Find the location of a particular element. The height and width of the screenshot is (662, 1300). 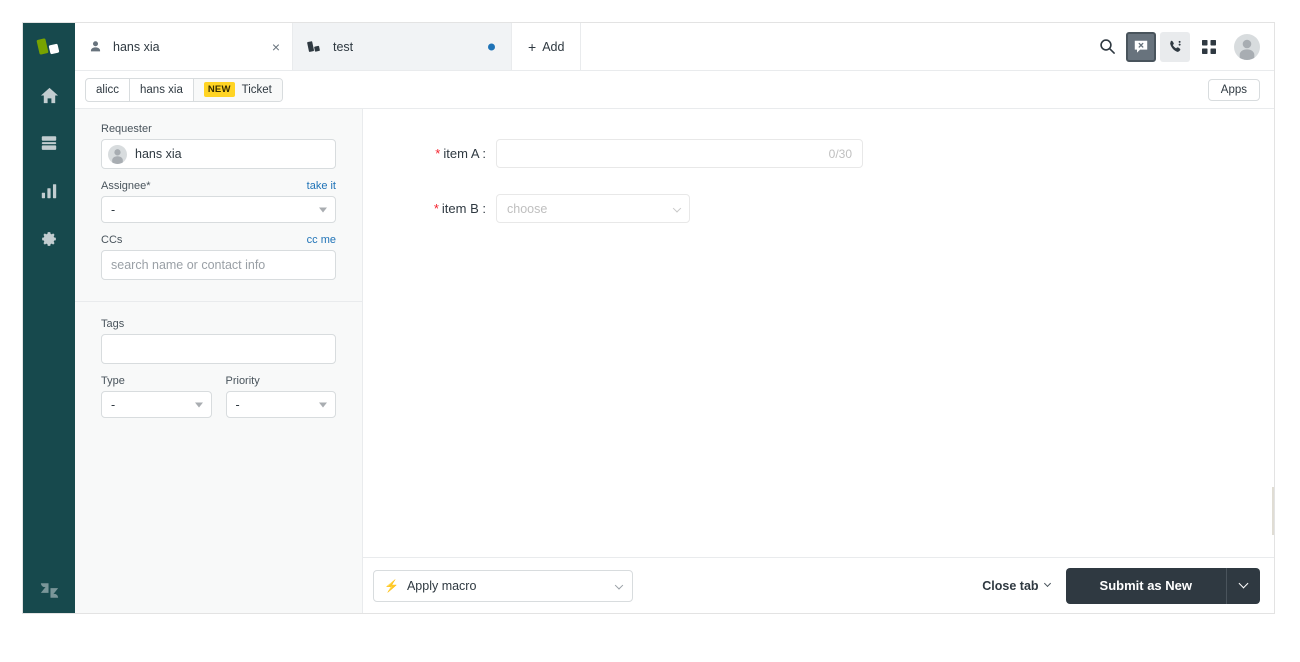

close-tab-button: Close tab is located at coordinates (1016, 585).